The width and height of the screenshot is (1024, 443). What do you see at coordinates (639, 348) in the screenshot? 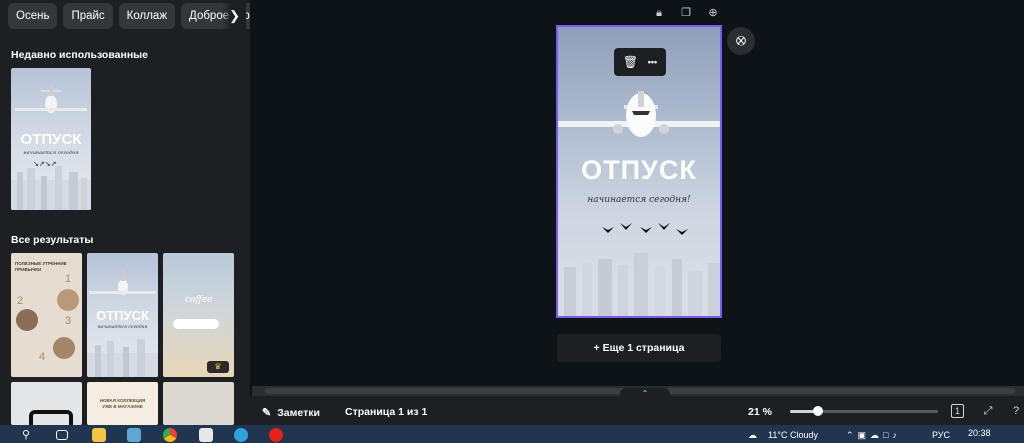
I see `add-page-button: + Еще 1 страница` at bounding box center [639, 348].